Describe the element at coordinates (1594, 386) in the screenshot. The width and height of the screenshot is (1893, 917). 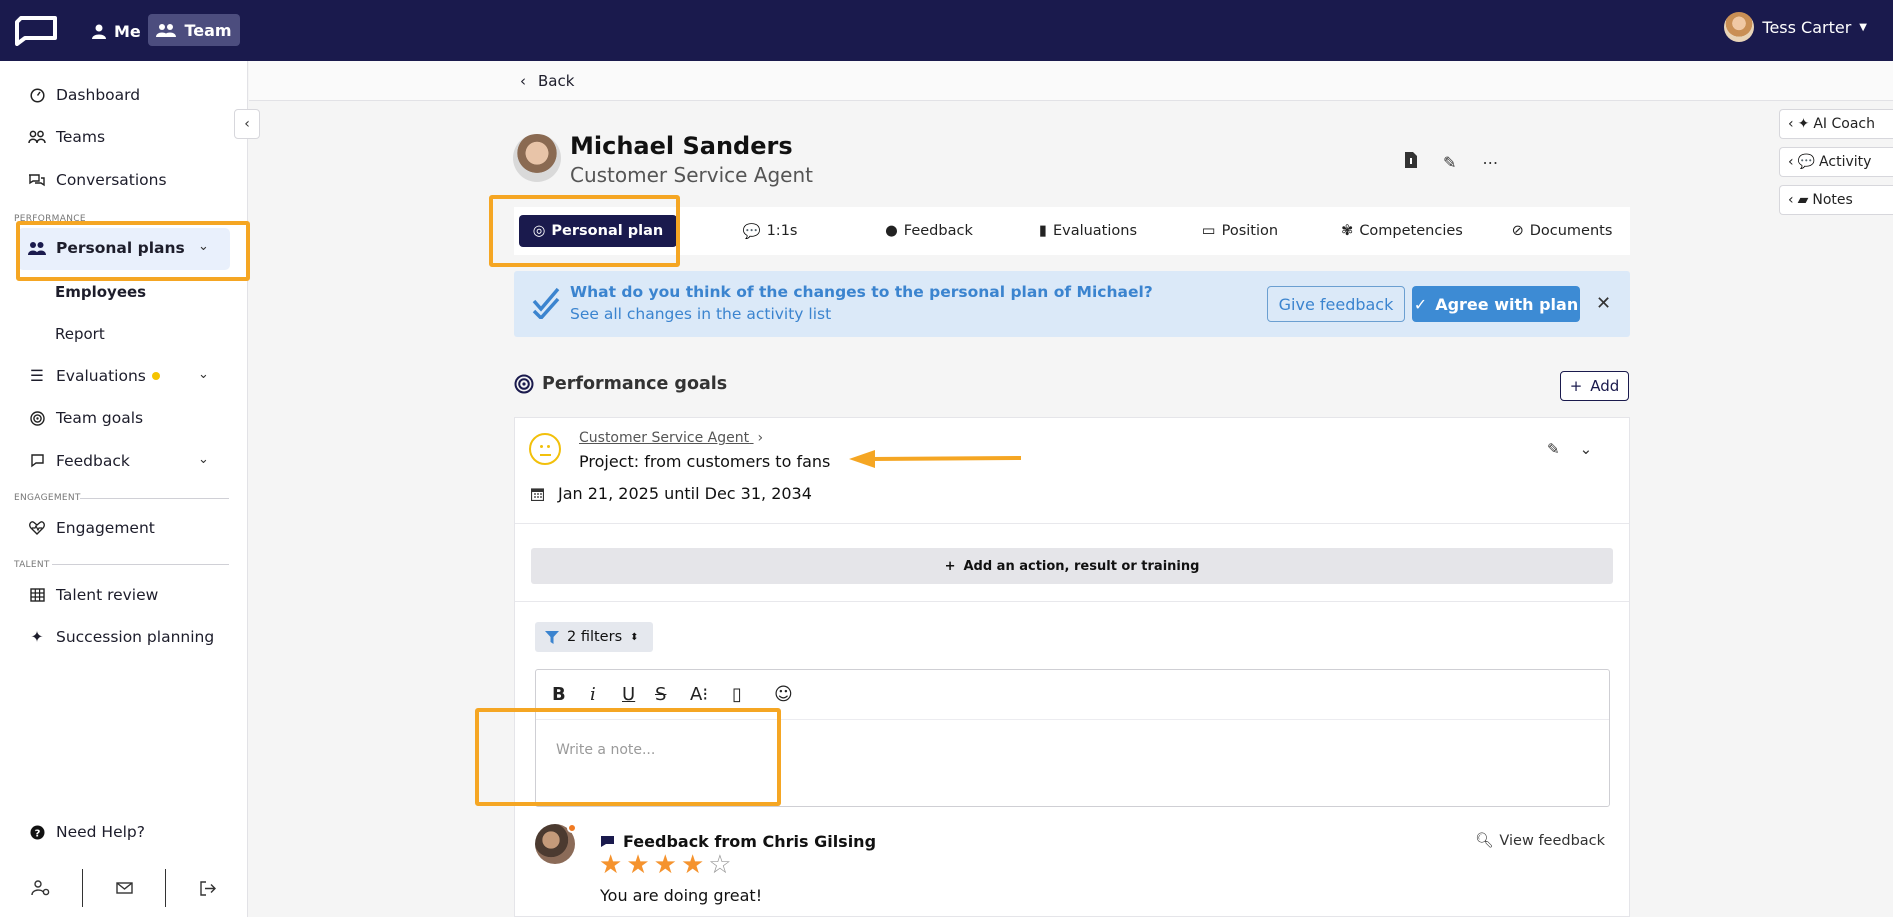
I see `add-goal-button: + Add` at that location.